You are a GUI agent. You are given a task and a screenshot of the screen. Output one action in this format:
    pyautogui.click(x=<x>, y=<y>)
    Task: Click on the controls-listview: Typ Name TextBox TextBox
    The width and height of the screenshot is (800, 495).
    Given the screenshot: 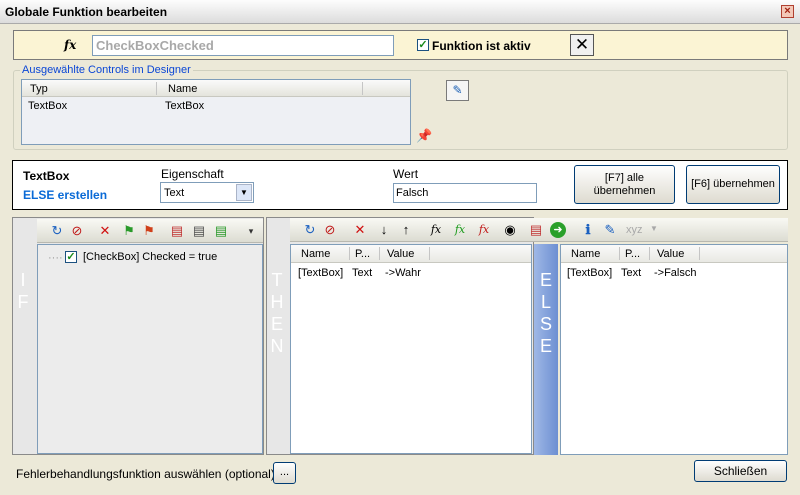 What is the action you would take?
    pyautogui.click(x=216, y=112)
    